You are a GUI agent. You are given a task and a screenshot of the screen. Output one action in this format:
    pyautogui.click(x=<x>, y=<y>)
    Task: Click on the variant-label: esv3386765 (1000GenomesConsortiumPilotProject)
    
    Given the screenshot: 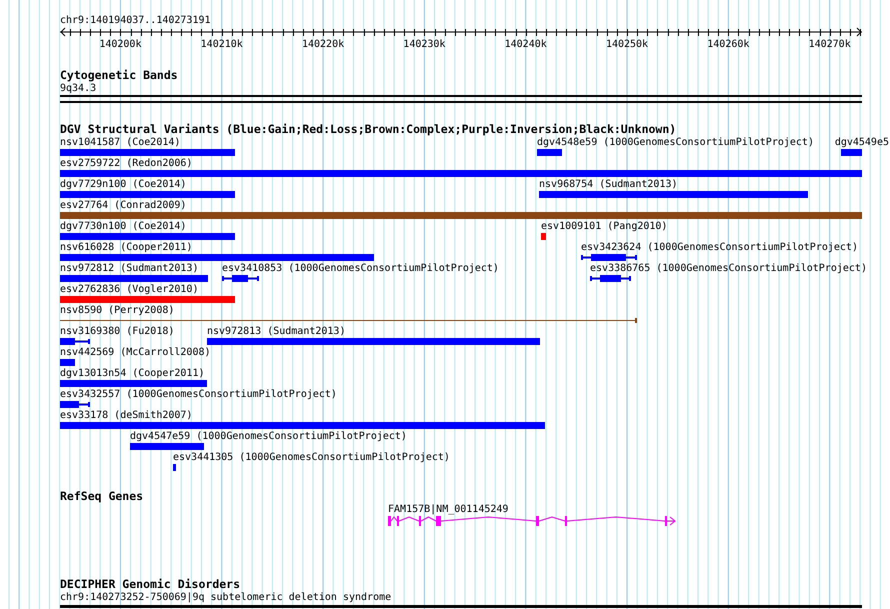 What is the action you would take?
    pyautogui.click(x=728, y=268)
    